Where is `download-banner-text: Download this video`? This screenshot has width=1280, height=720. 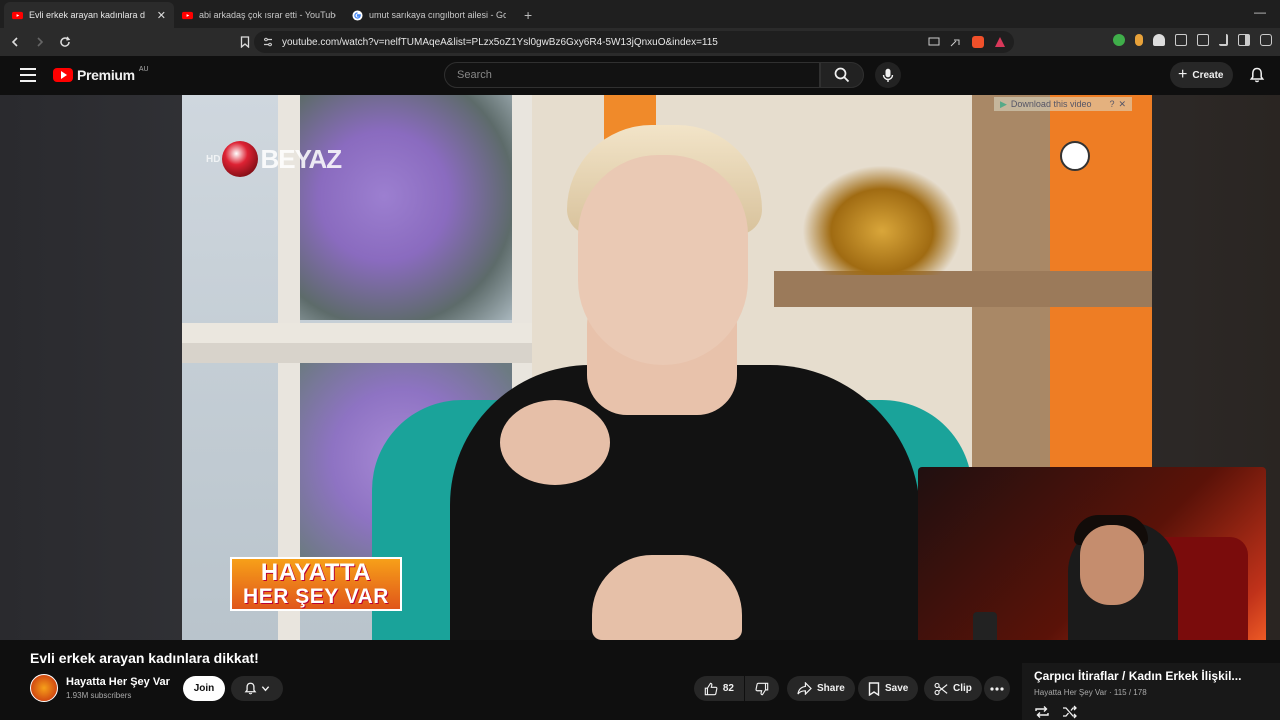
download-banner-text: Download this video is located at coordinates (1051, 104).